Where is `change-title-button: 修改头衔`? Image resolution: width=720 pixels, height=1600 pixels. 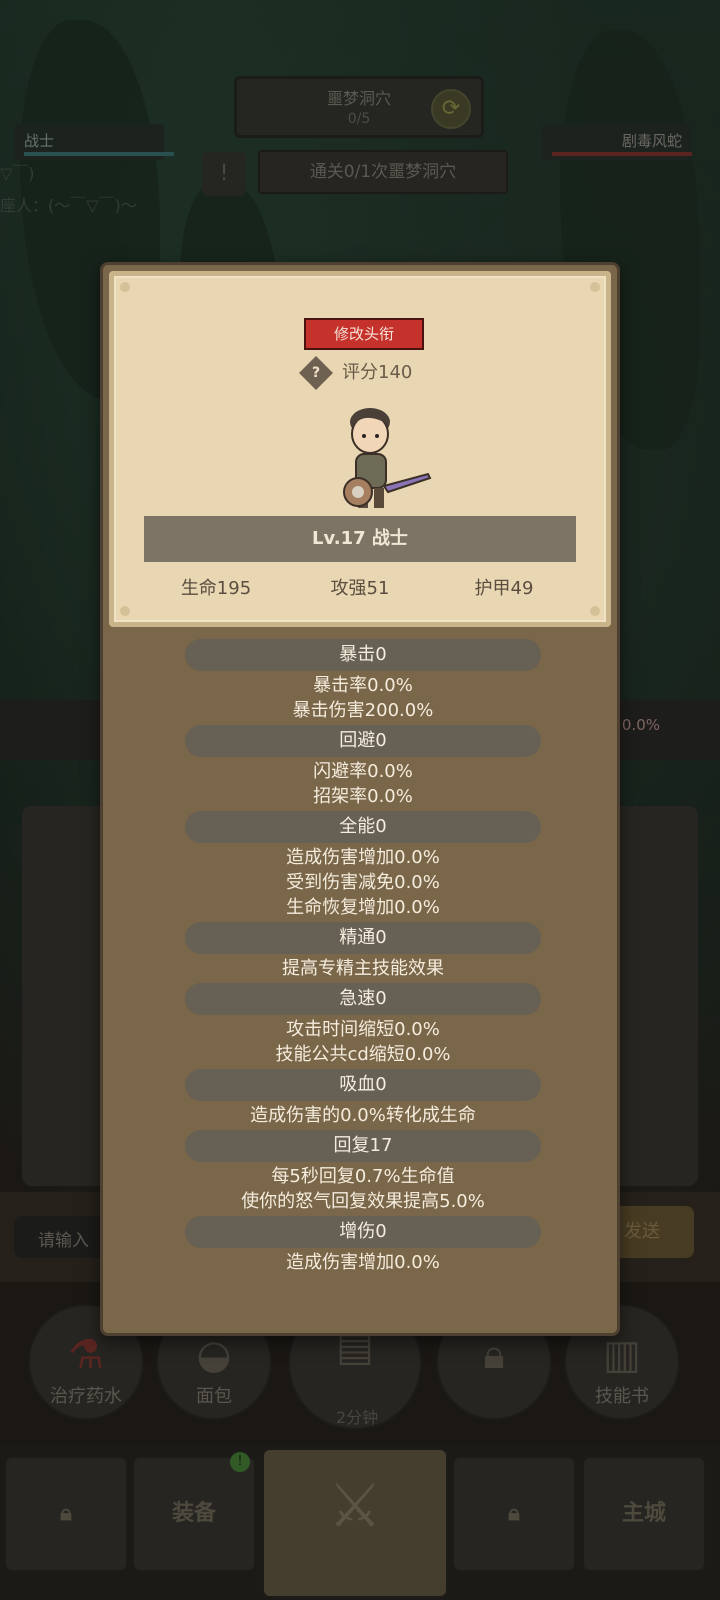 change-title-button: 修改头衔 is located at coordinates (364, 334).